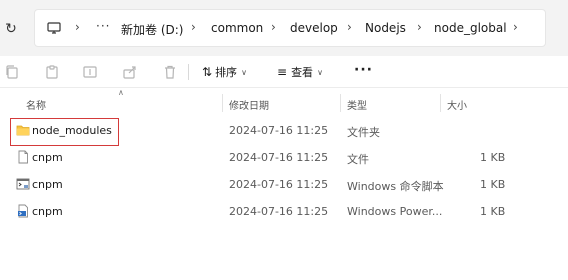  Describe the element at coordinates (385, 28) in the screenshot. I see `breadcrumb-nodejs: Nodejs` at that location.